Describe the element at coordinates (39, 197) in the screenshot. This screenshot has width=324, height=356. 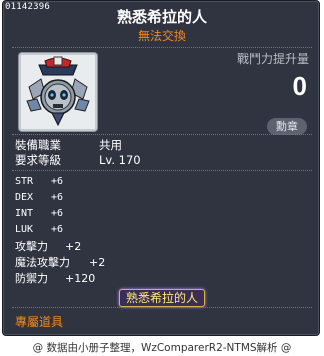
I see `stat-row-dex: DEX +6` at that location.